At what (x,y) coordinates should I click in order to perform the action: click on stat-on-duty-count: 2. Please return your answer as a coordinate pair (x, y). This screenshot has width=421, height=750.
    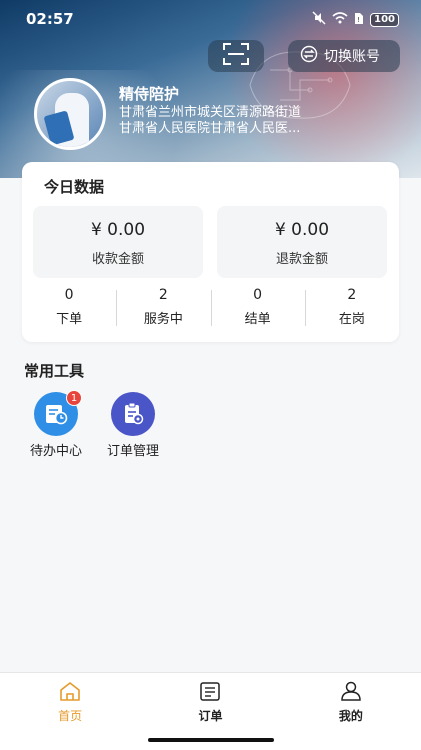
    Looking at the image, I should click on (352, 295).